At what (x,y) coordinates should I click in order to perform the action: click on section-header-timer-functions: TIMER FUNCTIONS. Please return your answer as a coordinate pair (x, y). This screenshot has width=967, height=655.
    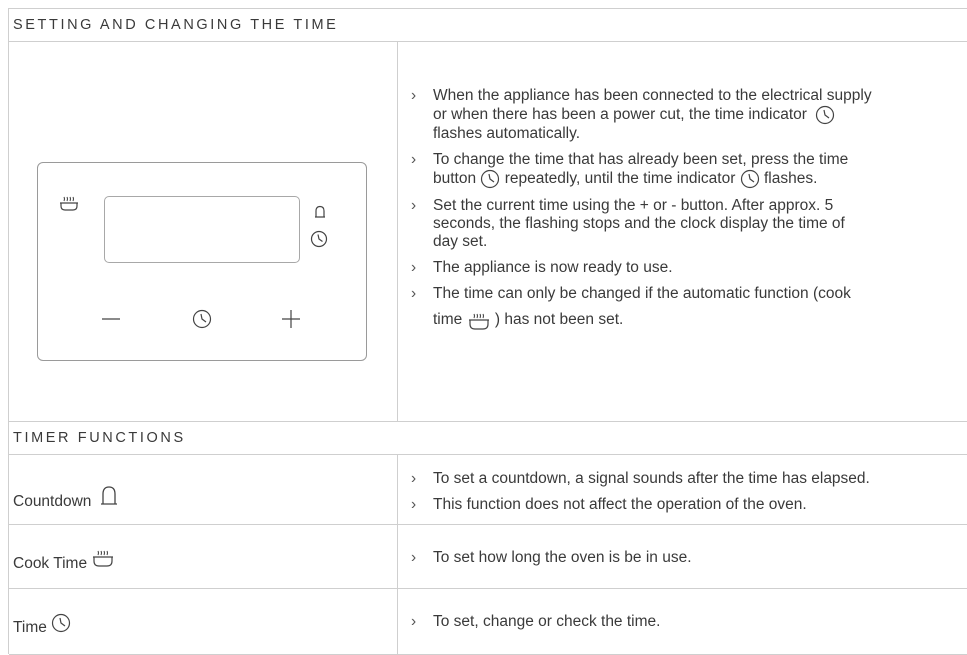
    Looking at the image, I should click on (488, 438).